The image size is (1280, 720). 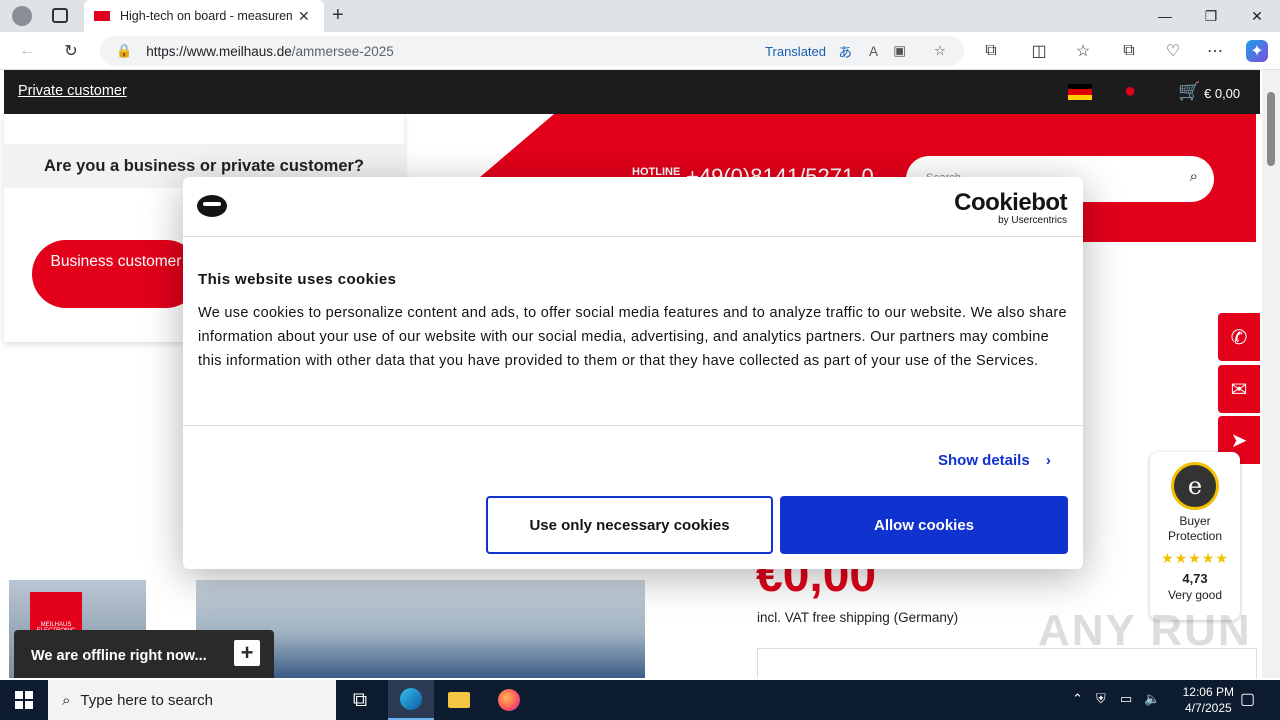 I want to click on extensions-icon: ⧉, so click(x=991, y=51).